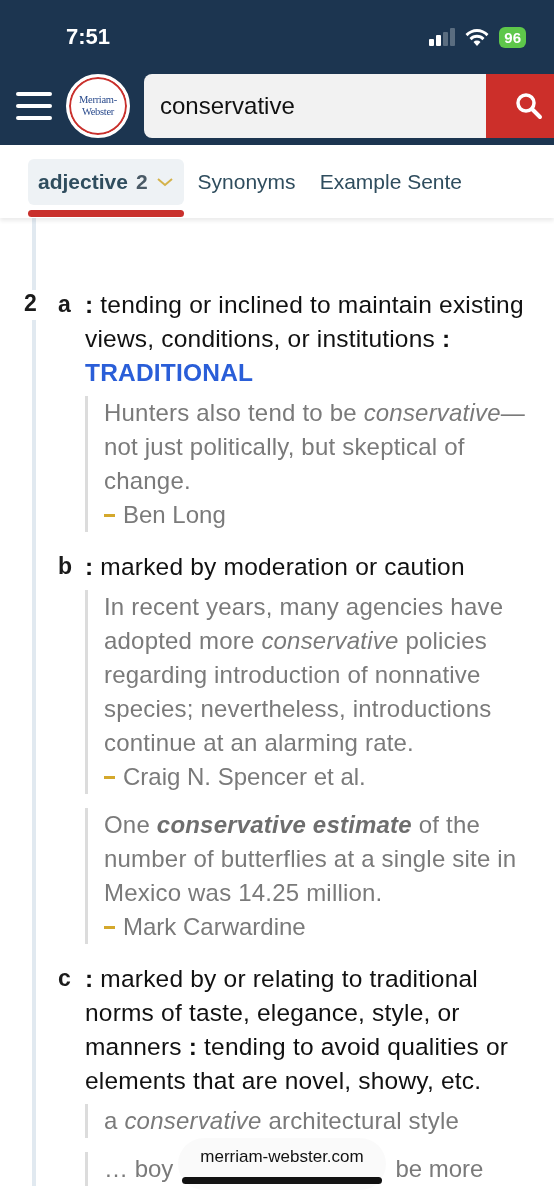 This screenshot has width=554, height=1199. What do you see at coordinates (174, 515) in the screenshot?
I see `example-author: Ben Long` at bounding box center [174, 515].